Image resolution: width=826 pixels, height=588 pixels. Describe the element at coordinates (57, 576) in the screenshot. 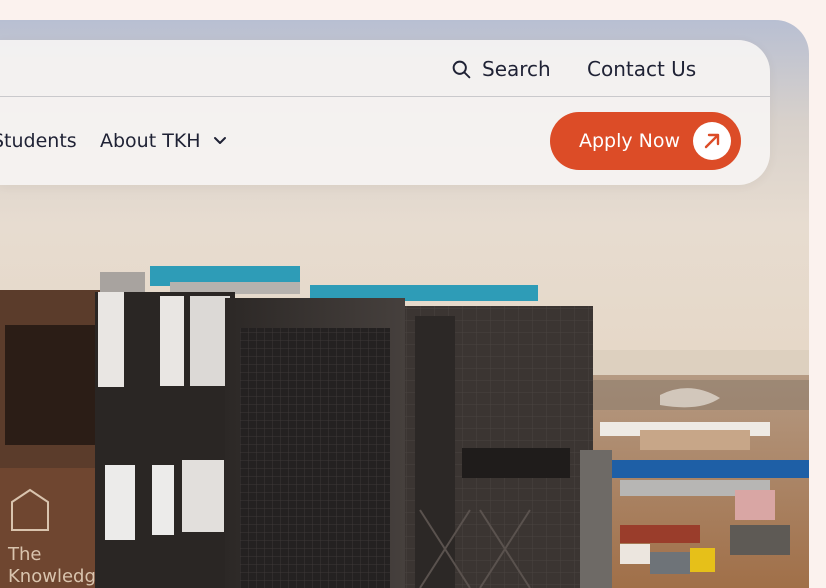

I see `sign-text-knowledge: Knowledge` at that location.